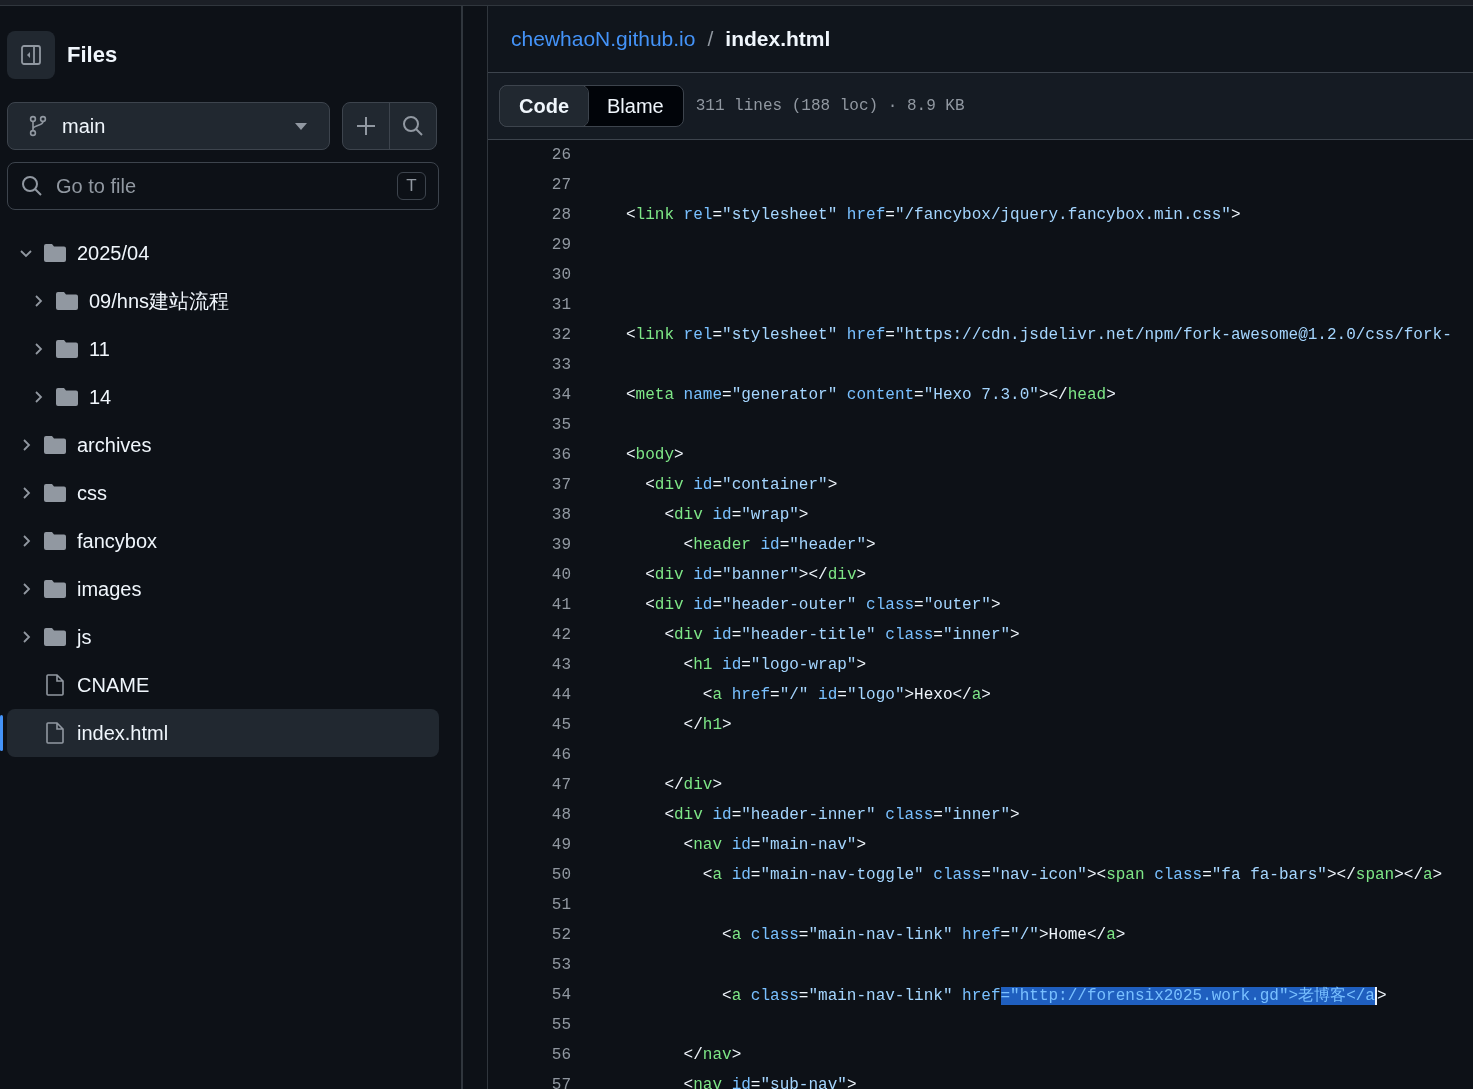  What do you see at coordinates (560, 275) in the screenshot?
I see `line-number: 30` at bounding box center [560, 275].